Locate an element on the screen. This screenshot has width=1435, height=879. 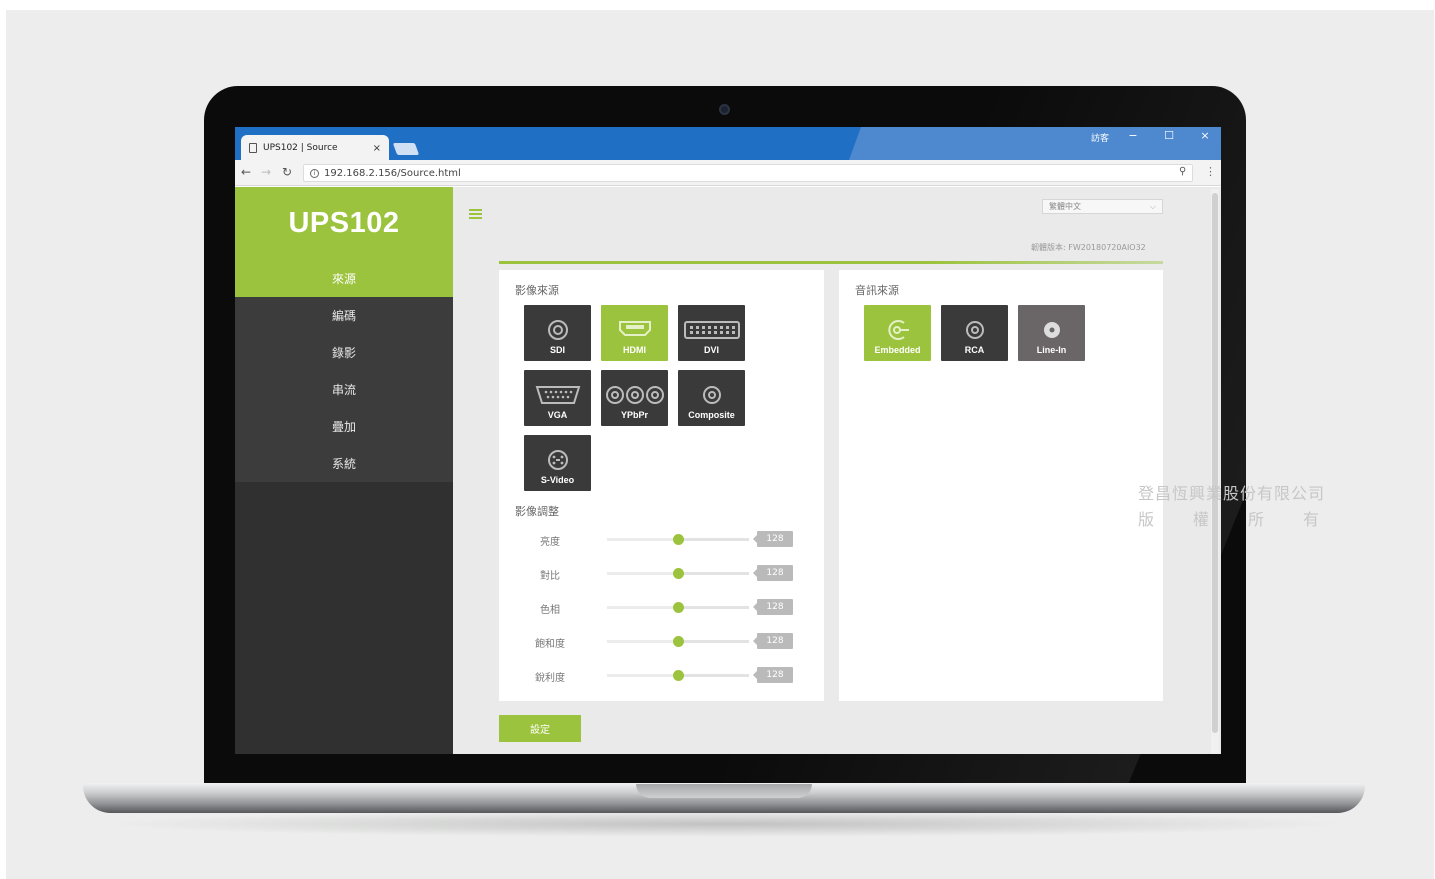
adjust-row-sharpness: 銳利度 128 is located at coordinates (662, 675).